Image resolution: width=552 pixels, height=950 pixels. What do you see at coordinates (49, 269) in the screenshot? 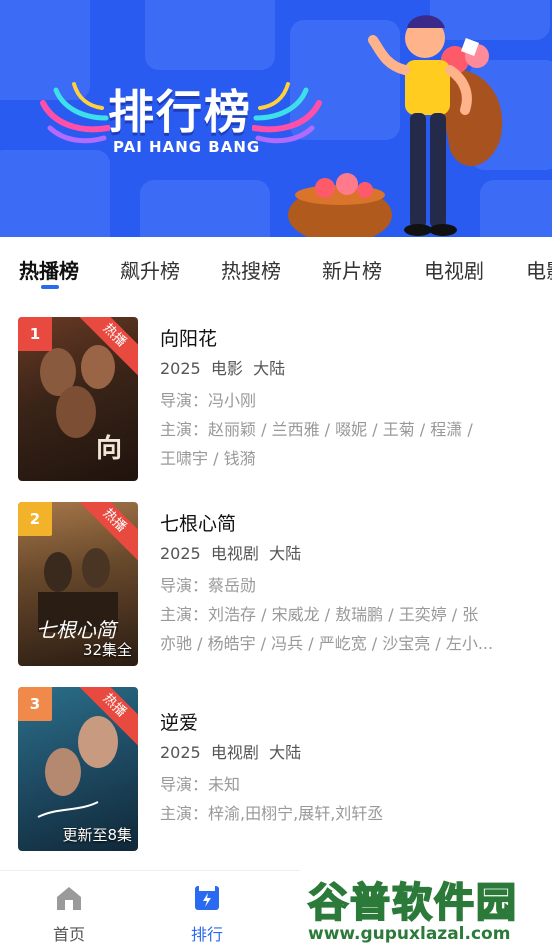
I see `tab-hot-play: 热播榜` at bounding box center [49, 269].